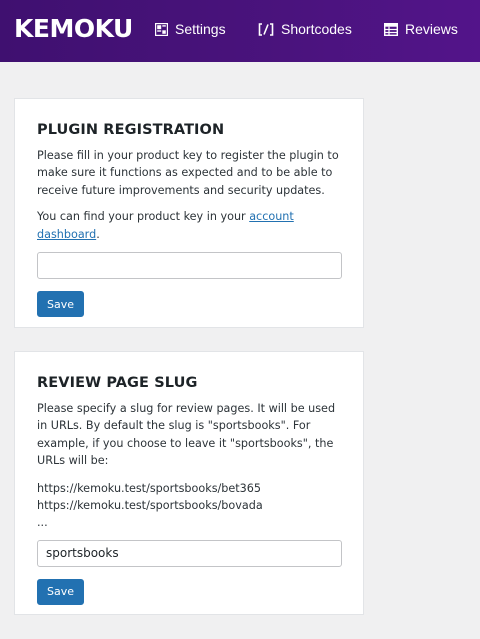 The image size is (480, 639). What do you see at coordinates (61, 304) in the screenshot?
I see `registration-save-button: Save` at bounding box center [61, 304].